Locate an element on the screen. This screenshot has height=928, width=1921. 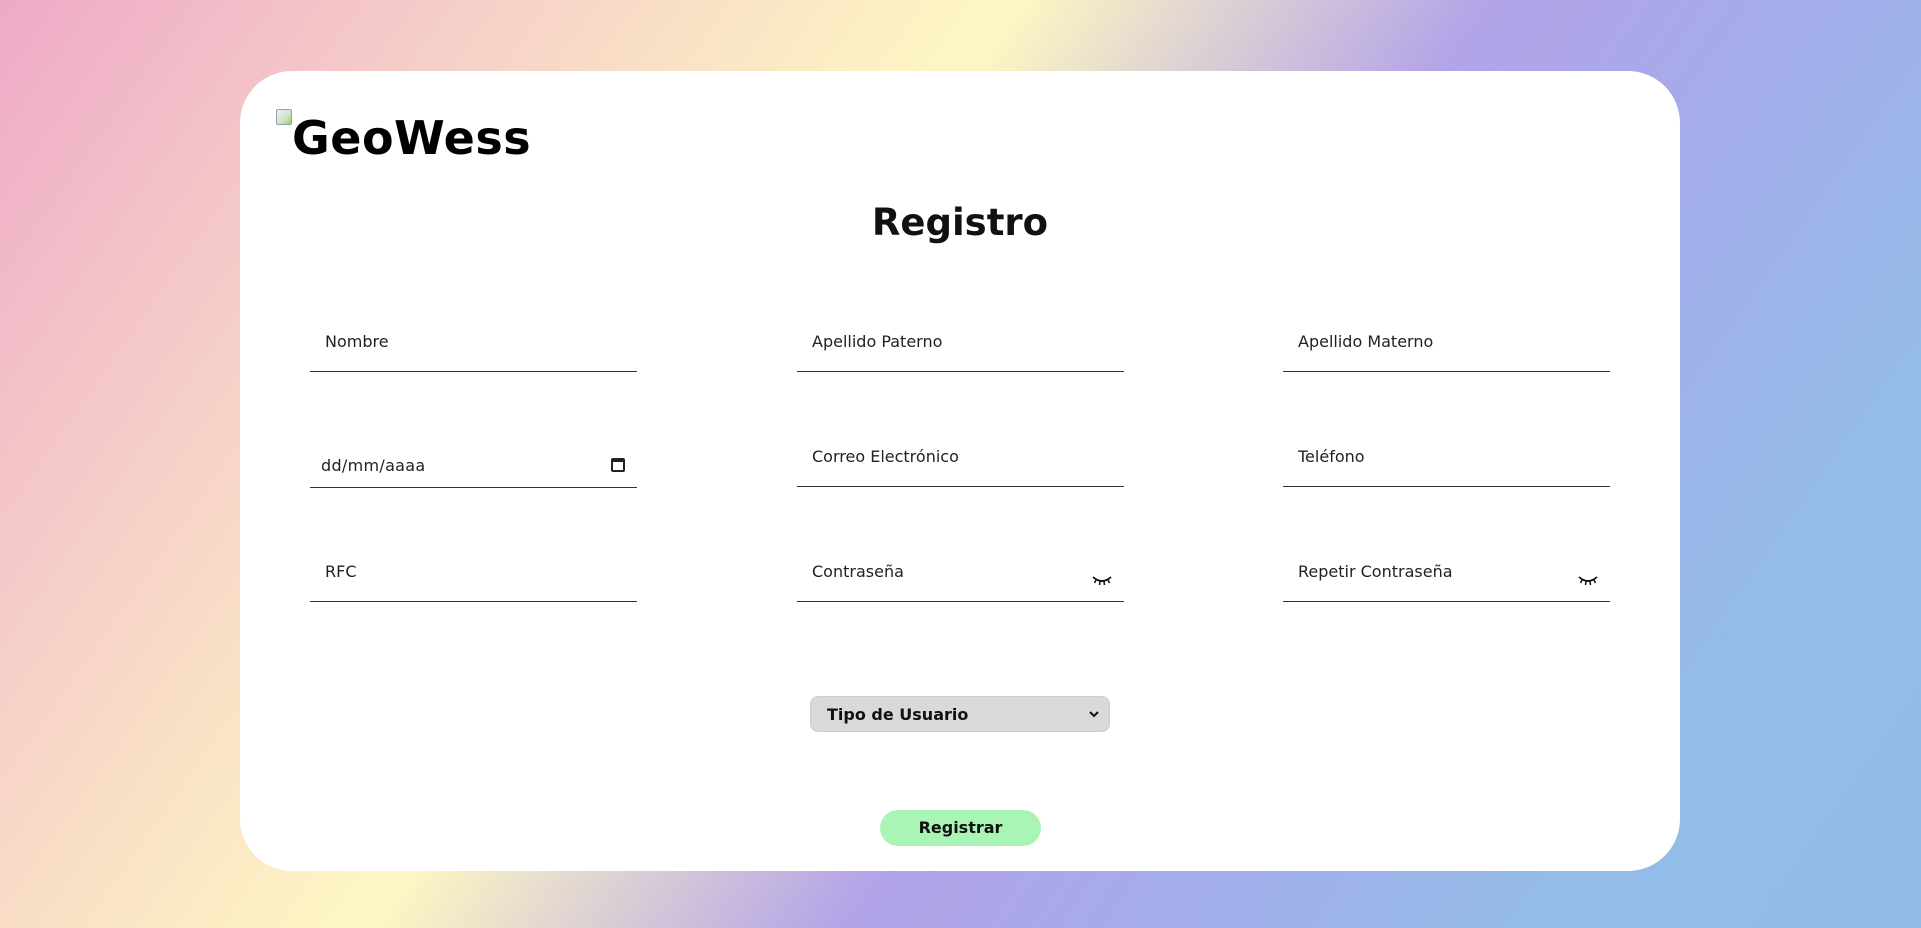
contrasena-placeholder: Contraseña is located at coordinates (858, 571).